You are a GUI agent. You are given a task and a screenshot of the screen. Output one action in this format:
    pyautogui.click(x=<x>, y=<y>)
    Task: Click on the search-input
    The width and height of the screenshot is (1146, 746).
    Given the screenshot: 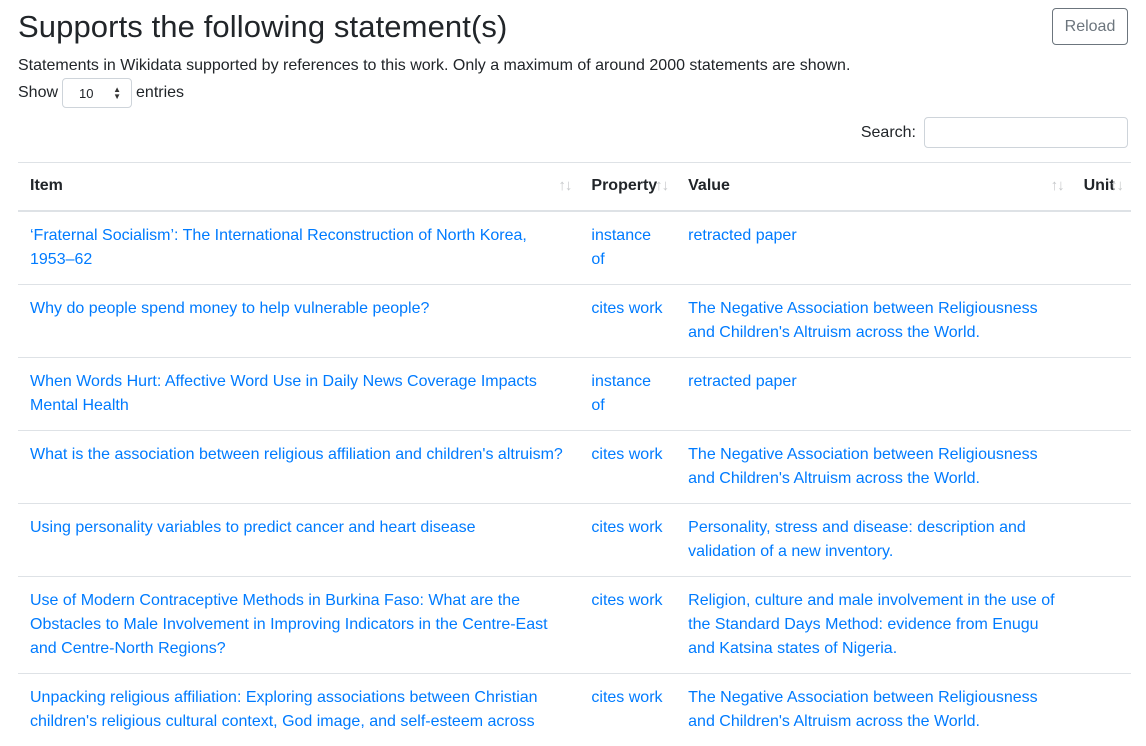 What is the action you would take?
    pyautogui.click(x=1026, y=132)
    